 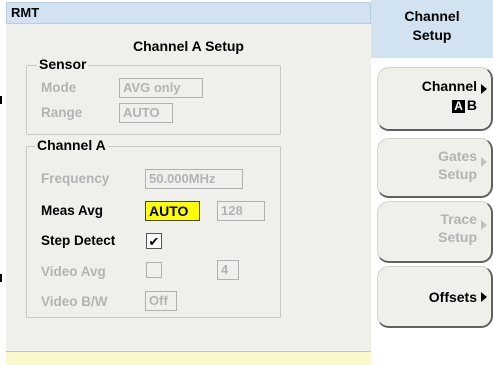 What do you see at coordinates (435, 99) in the screenshot?
I see `channel-select-softkey: Channel AB` at bounding box center [435, 99].